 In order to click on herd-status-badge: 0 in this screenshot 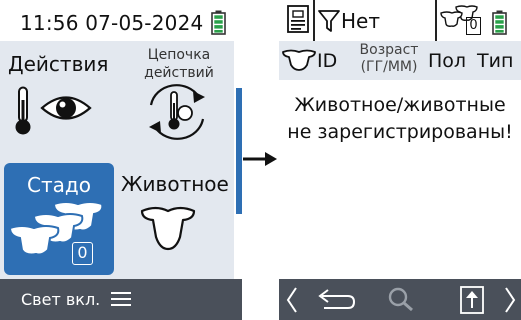, I will do `click(473, 26)`.